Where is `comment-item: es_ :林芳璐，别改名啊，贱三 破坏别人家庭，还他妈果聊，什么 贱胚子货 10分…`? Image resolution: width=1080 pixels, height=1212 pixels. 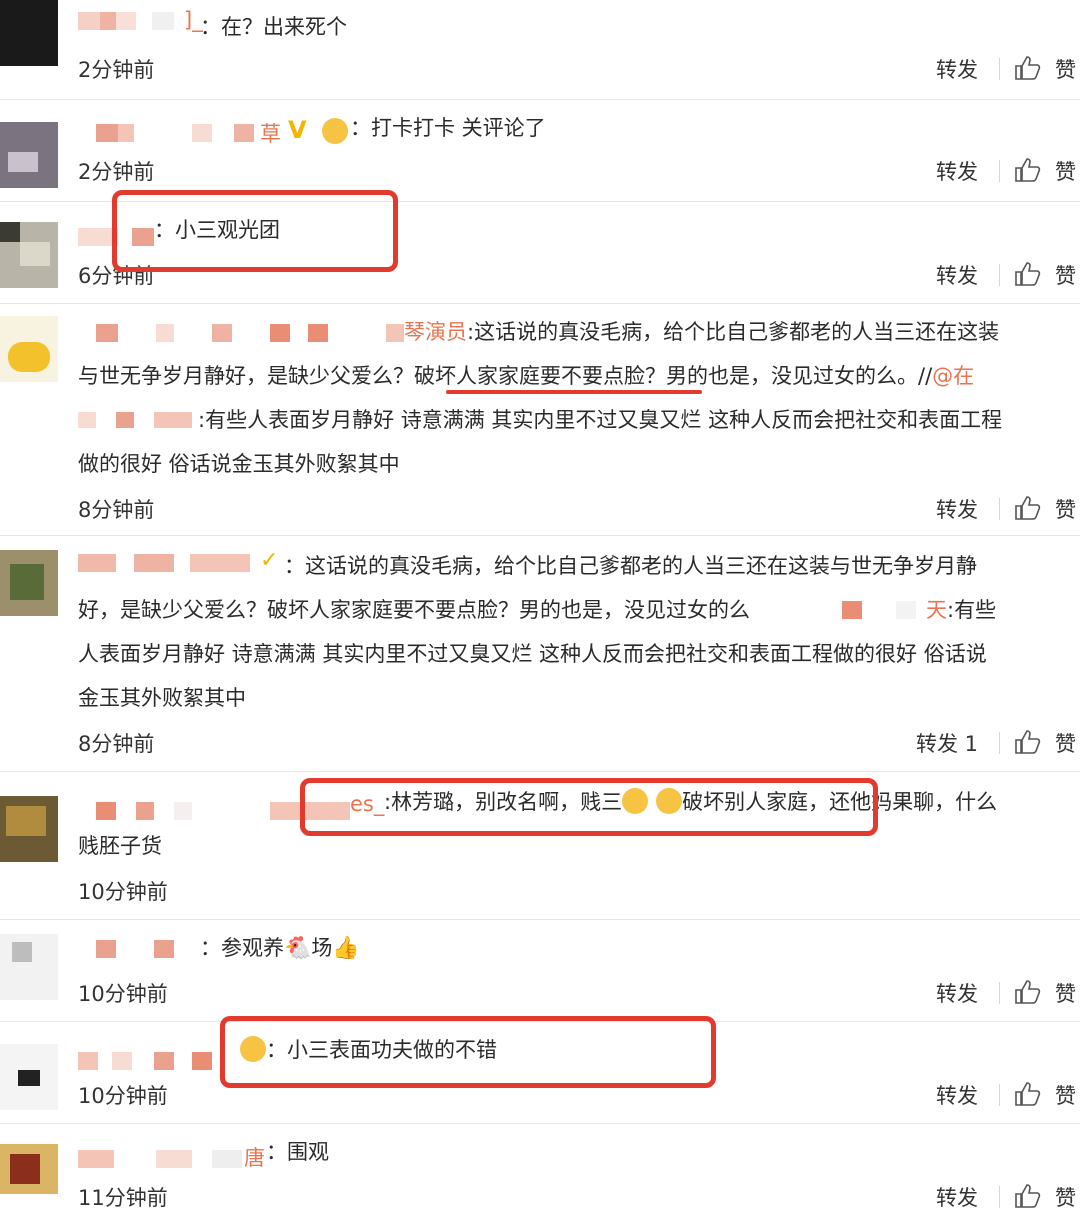
comment-item: es_ :林芳璐，别改名啊，贱三 破坏别人家庭，还他妈果聊，什么 贱胚子货 10分… is located at coordinates (540, 846).